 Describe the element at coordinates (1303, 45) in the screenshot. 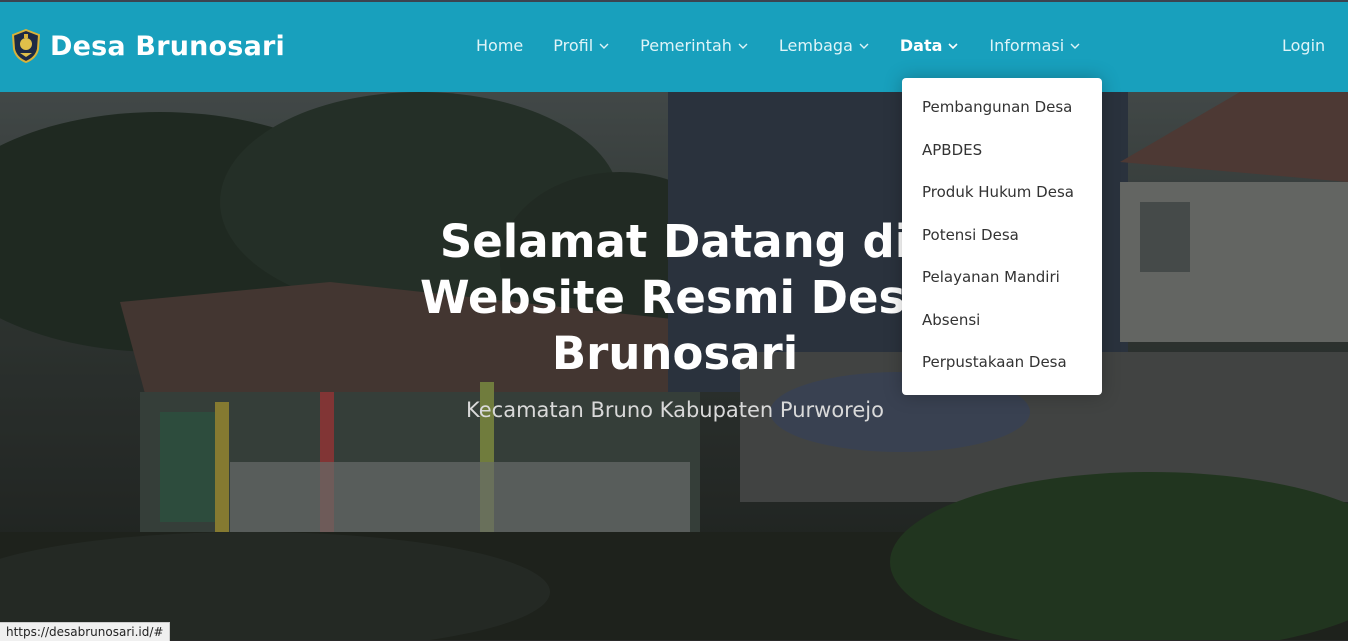

I see `login-link: Login` at that location.